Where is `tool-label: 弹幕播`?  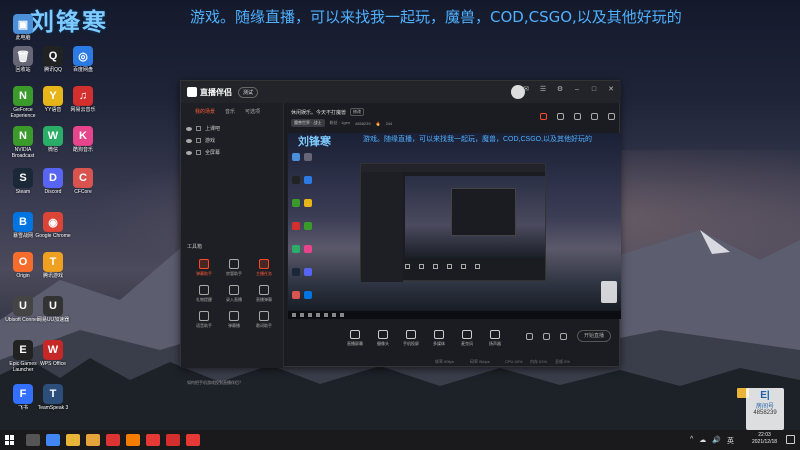
tool-label: 弹幕播 is located at coordinates (234, 325).